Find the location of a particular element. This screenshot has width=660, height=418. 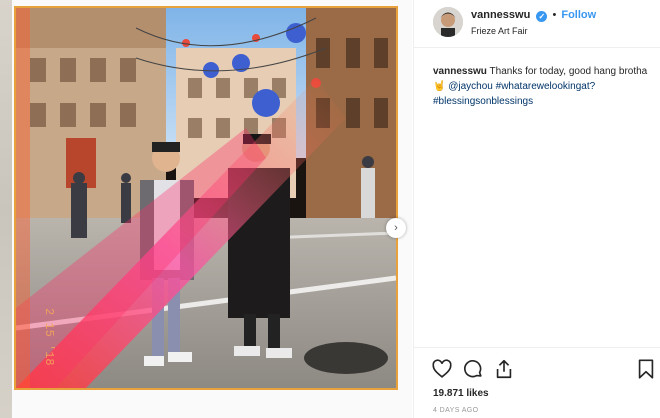

likes-count: 19.871 likes is located at coordinates (461, 393).